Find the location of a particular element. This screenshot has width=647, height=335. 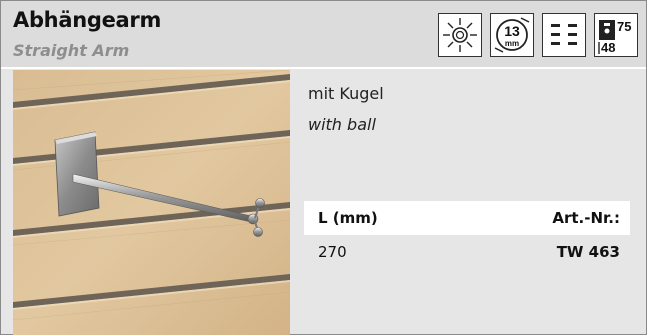

header-length: L (mm) is located at coordinates (348, 218).